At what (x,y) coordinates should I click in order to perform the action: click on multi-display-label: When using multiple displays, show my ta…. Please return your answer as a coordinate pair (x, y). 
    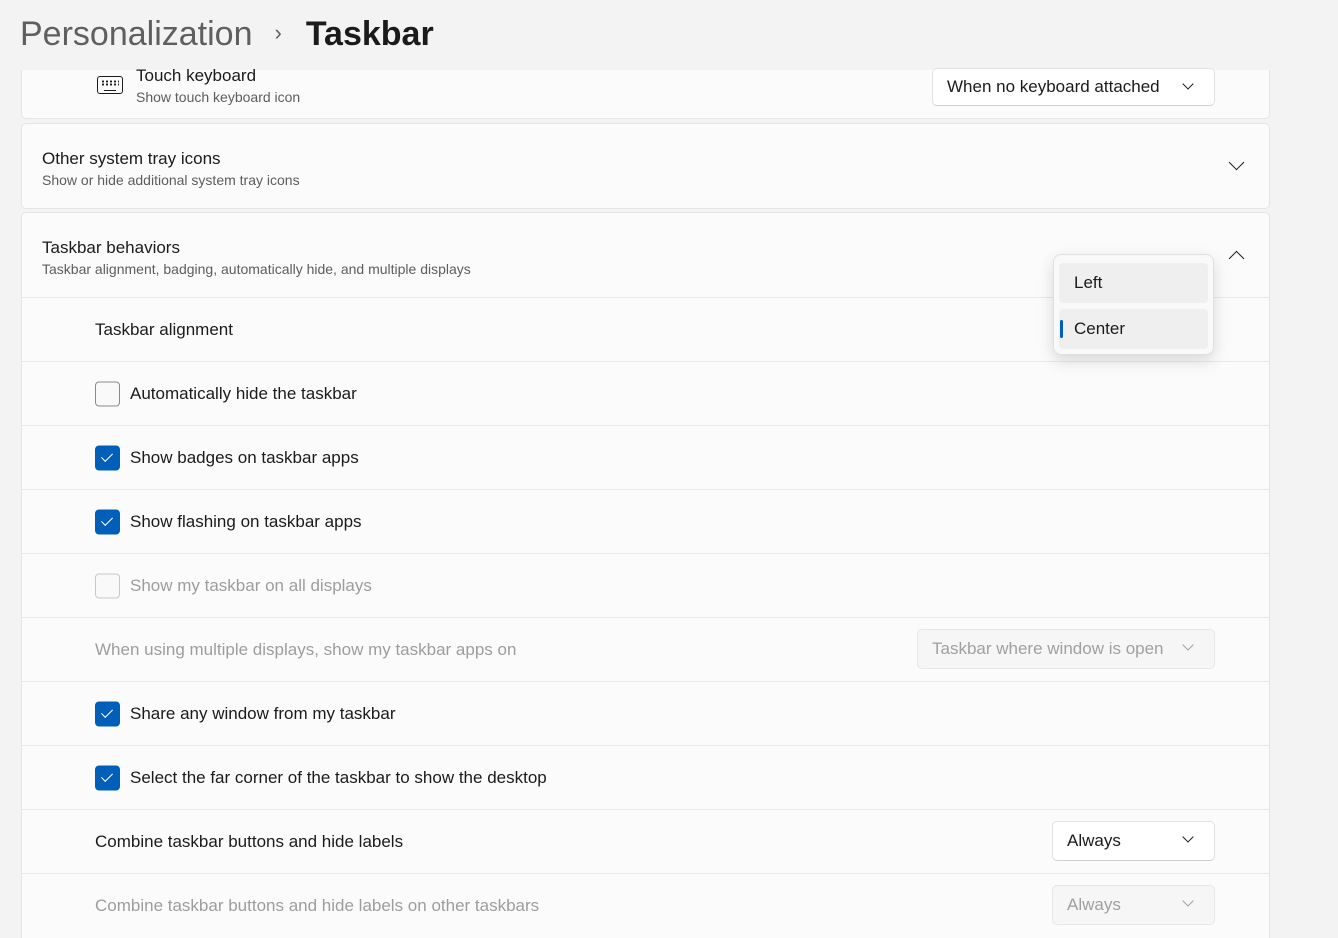
    Looking at the image, I should click on (306, 649).